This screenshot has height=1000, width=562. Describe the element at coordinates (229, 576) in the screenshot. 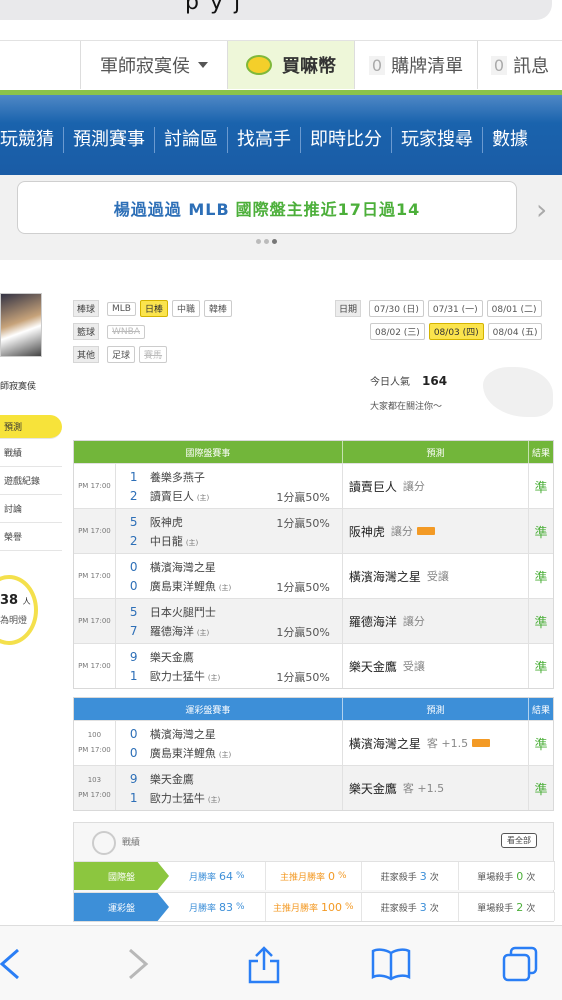

I see `match-cell: 0 橫濱海灣之星 0 廣島東洋鯉魚 (主) 1分贏50%` at that location.